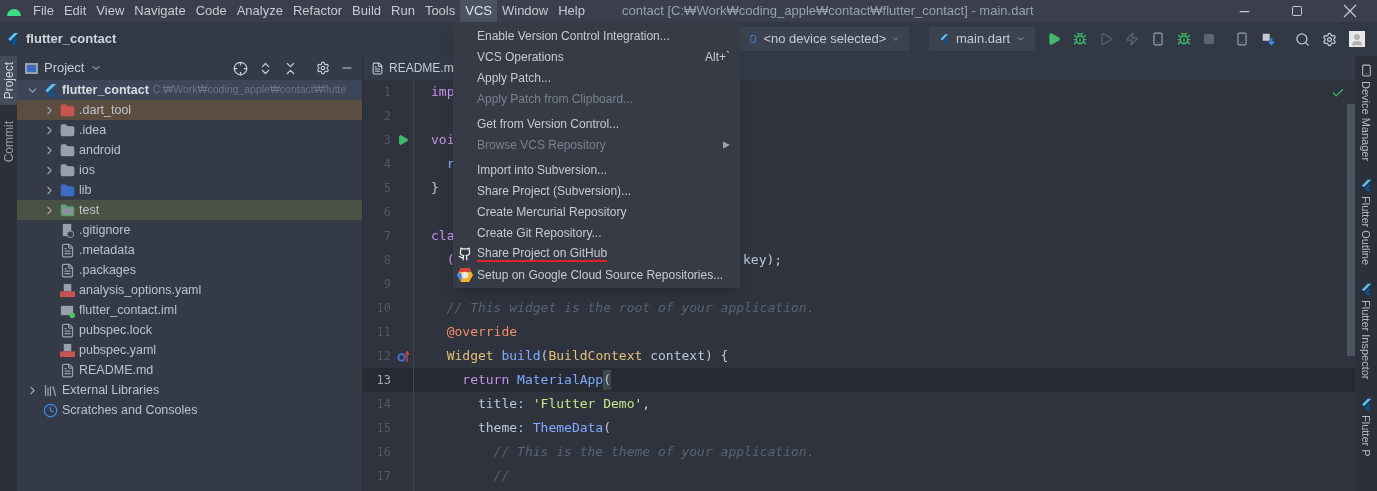 This screenshot has height=491, width=1377. I want to click on override-marker-icon, so click(403, 356).